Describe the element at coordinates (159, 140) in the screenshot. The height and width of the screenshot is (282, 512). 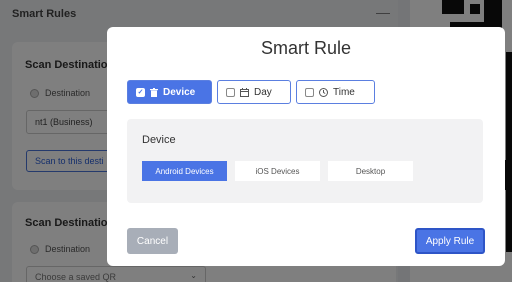
I see `device-panel-label: Device` at that location.